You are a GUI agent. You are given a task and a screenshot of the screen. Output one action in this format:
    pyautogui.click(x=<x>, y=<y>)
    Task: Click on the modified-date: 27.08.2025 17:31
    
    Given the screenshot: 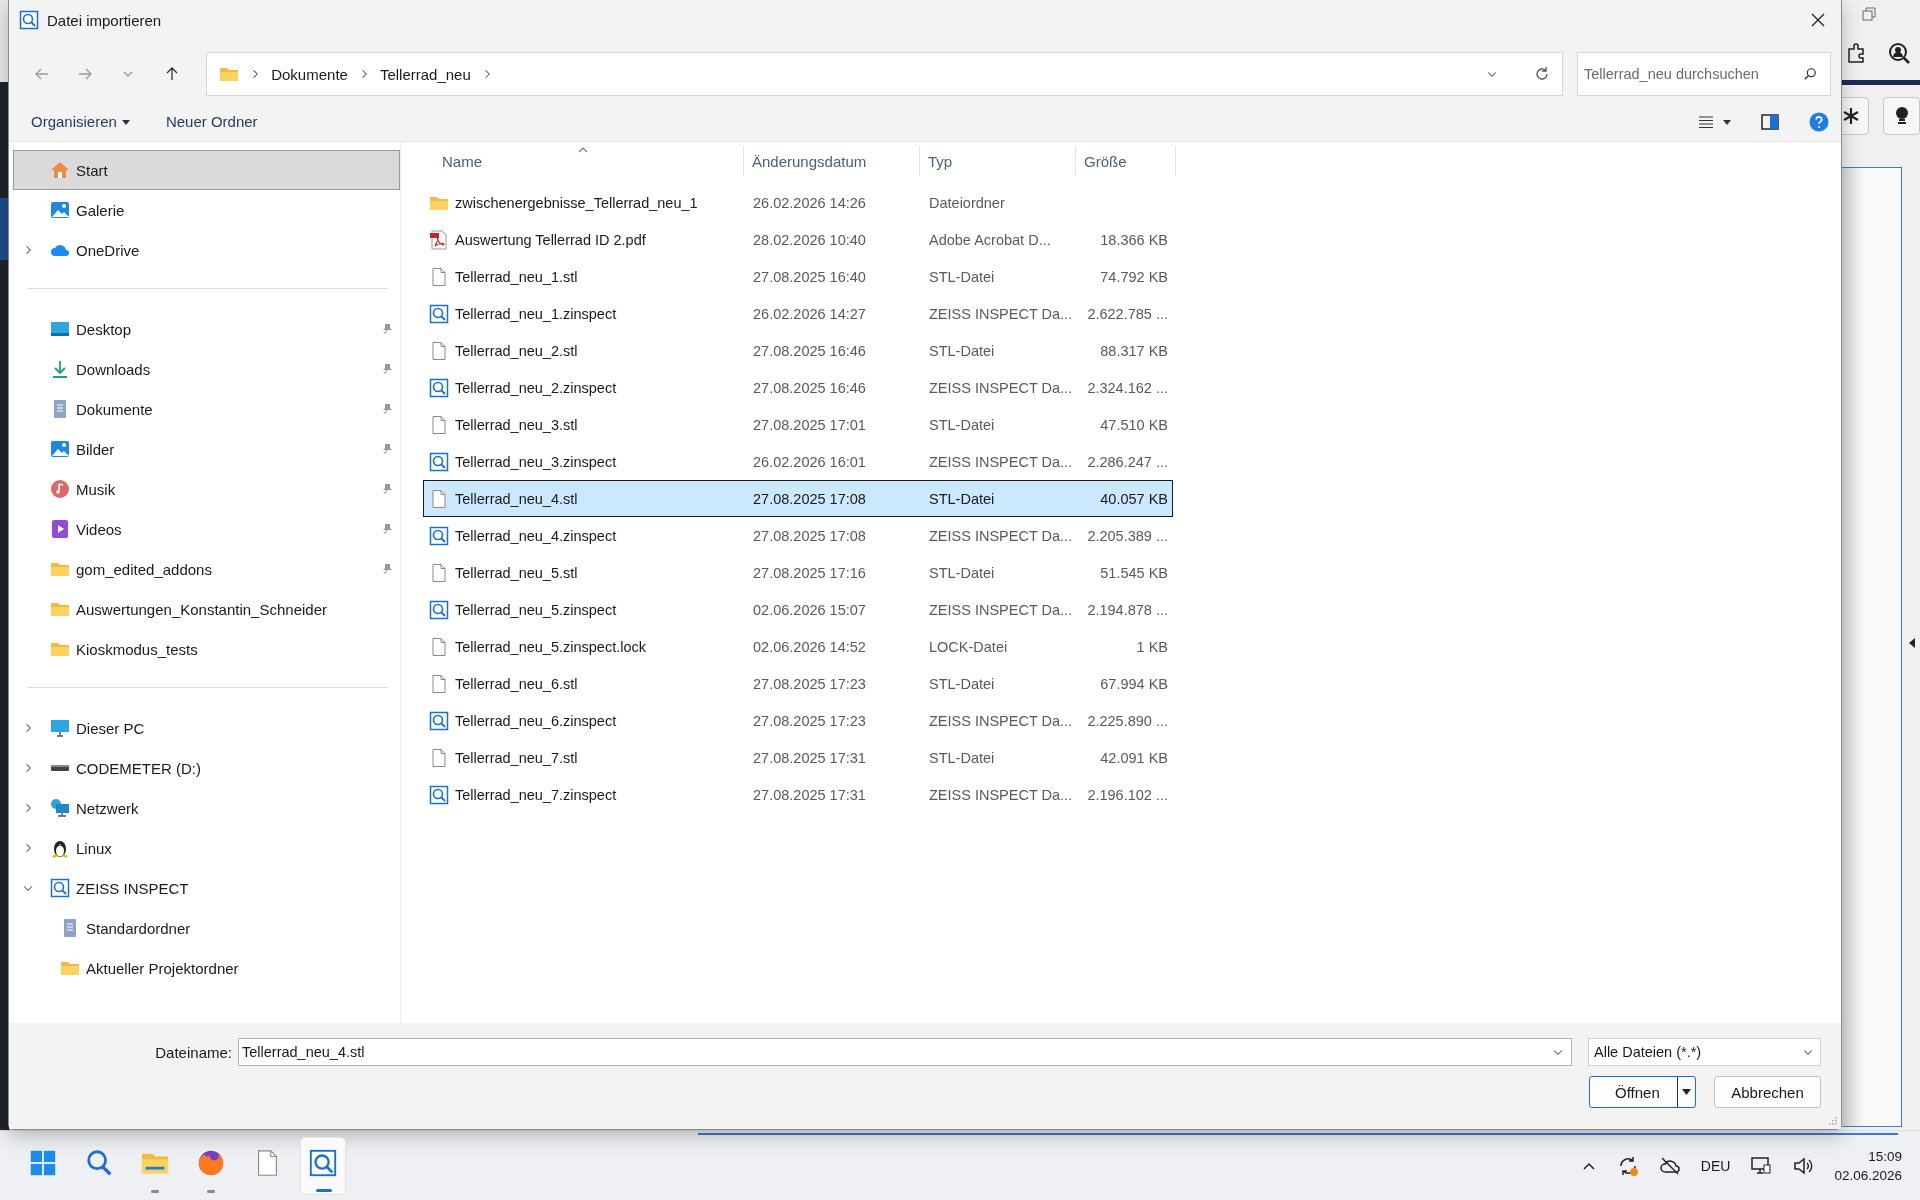 What is the action you would take?
    pyautogui.click(x=809, y=794)
    